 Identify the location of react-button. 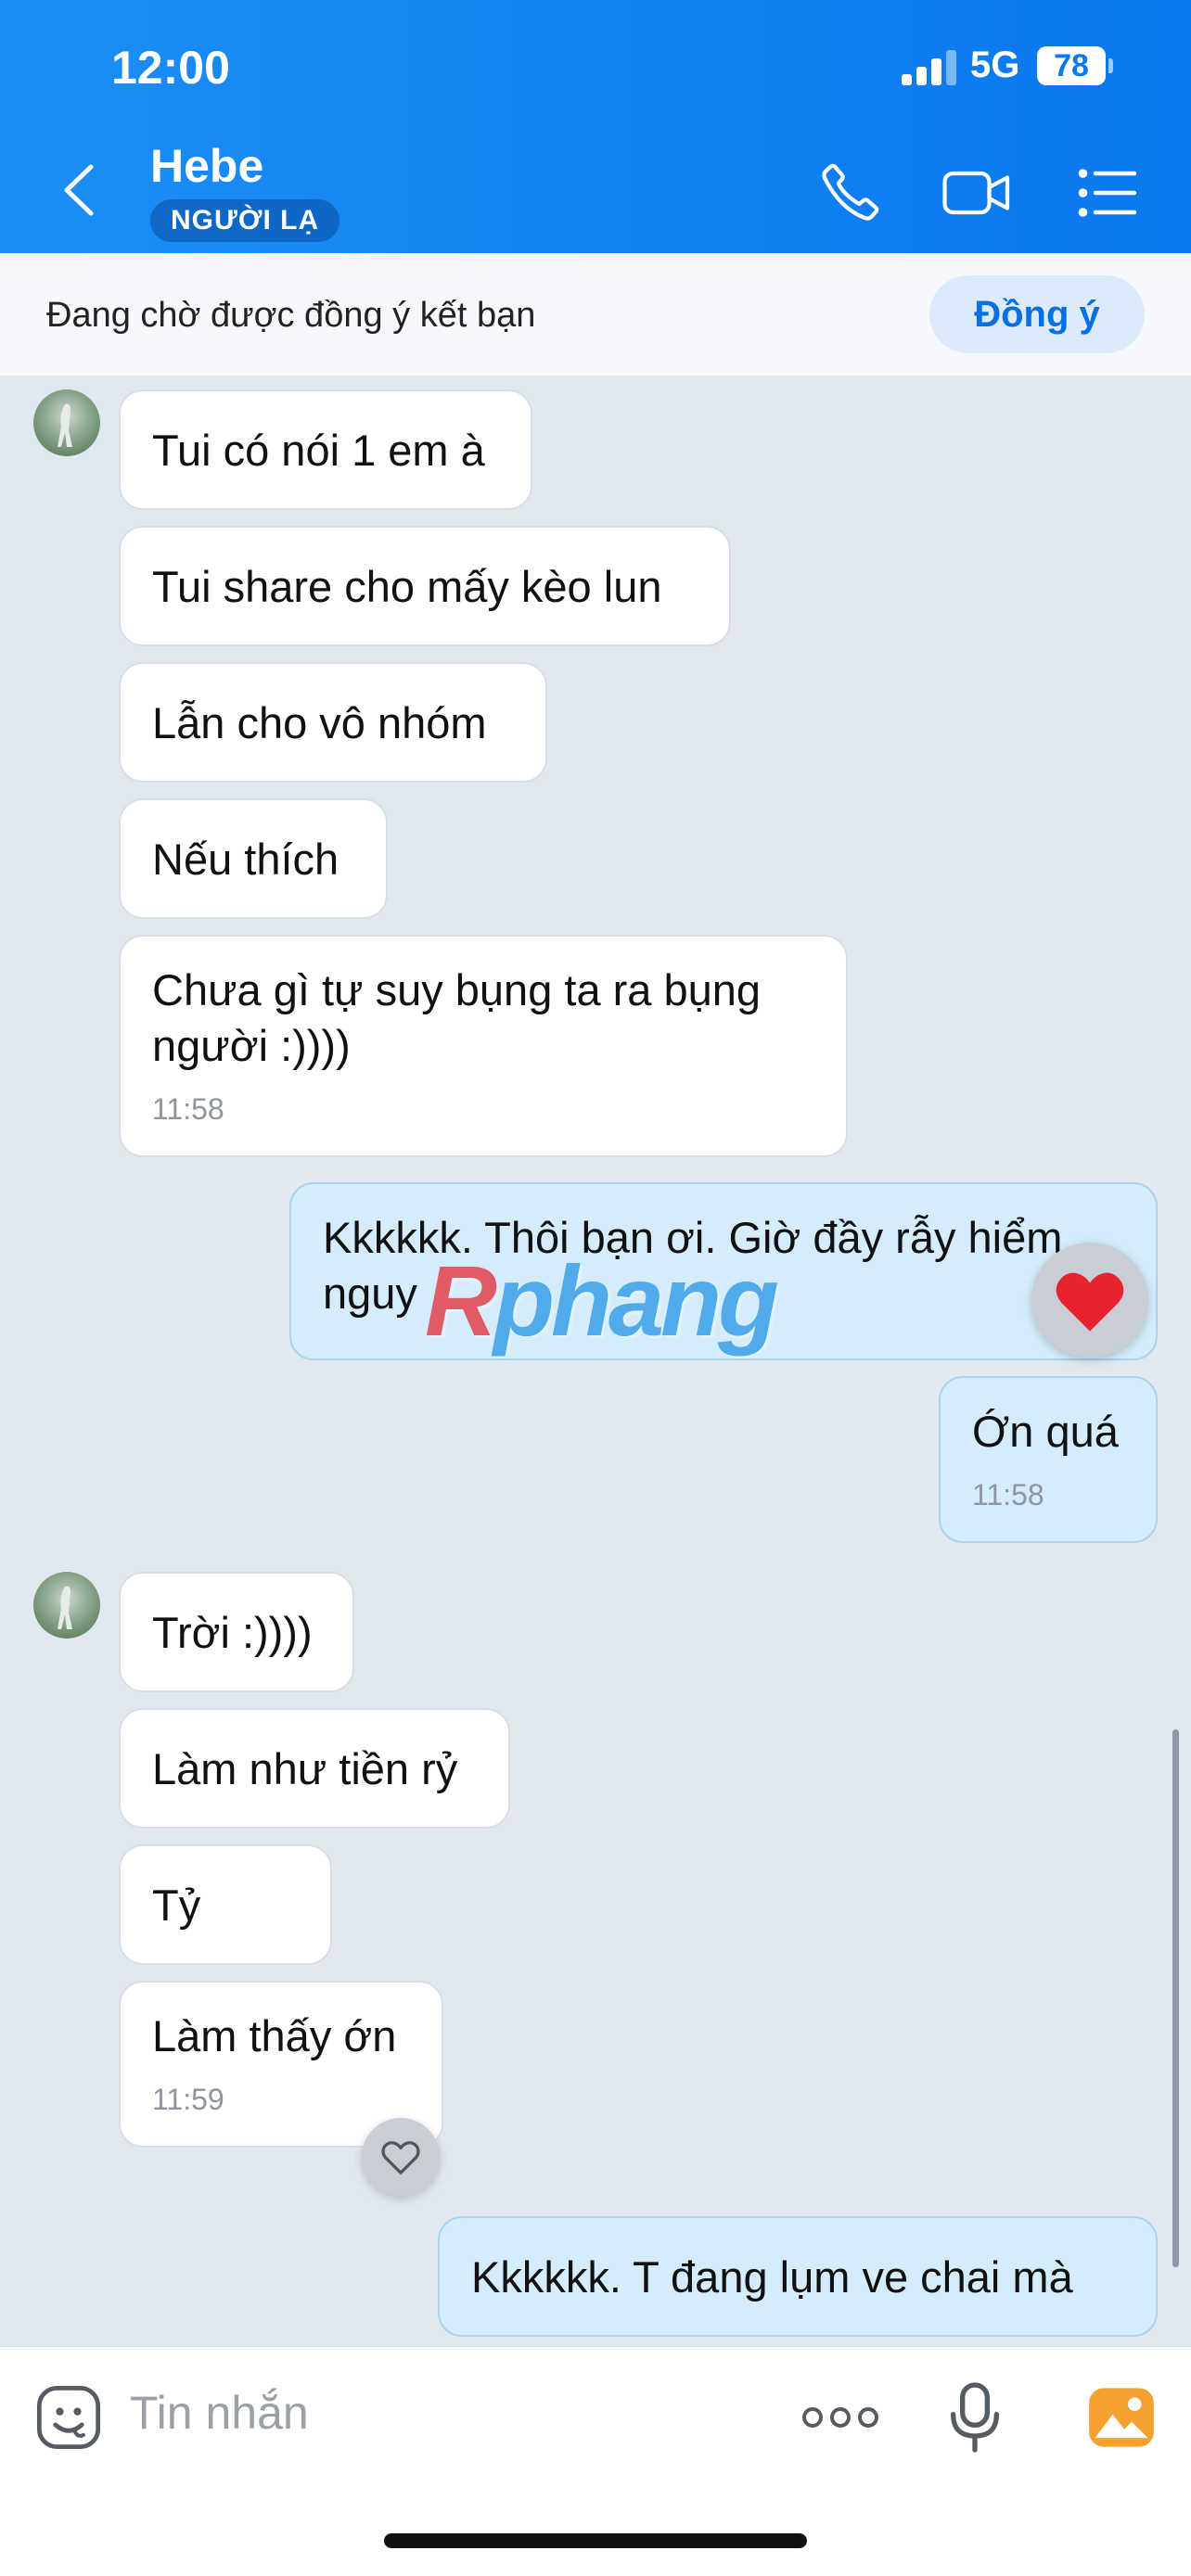
(401, 2157).